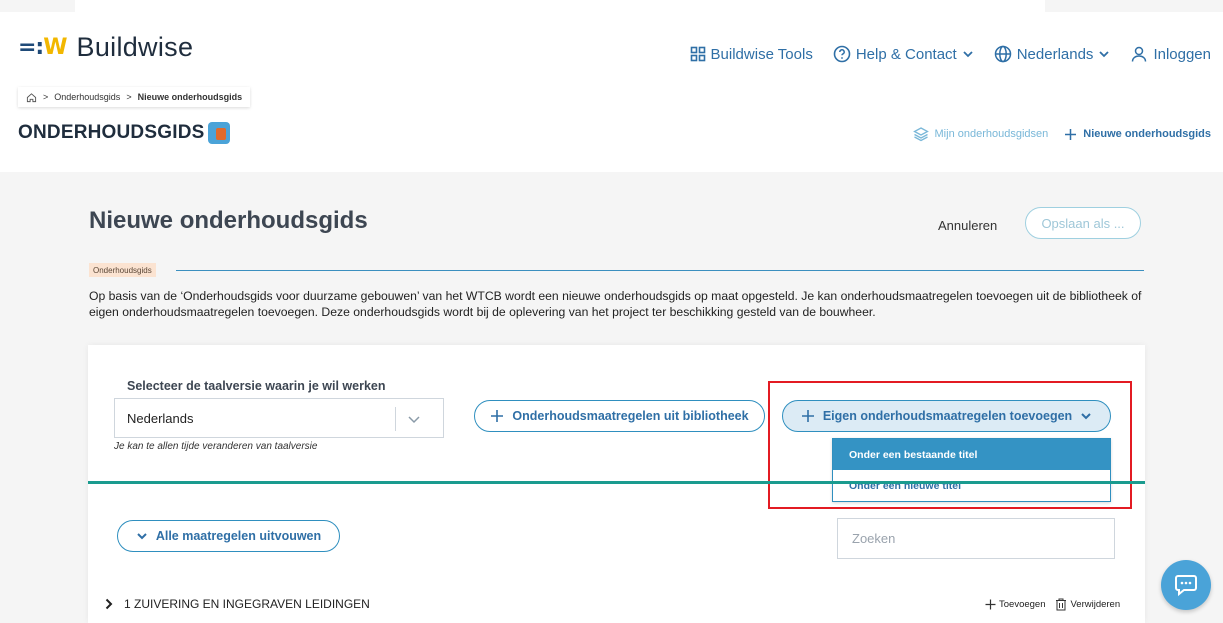  What do you see at coordinates (122, 270) in the screenshot?
I see `section-tag: Onderhoudsgids` at bounding box center [122, 270].